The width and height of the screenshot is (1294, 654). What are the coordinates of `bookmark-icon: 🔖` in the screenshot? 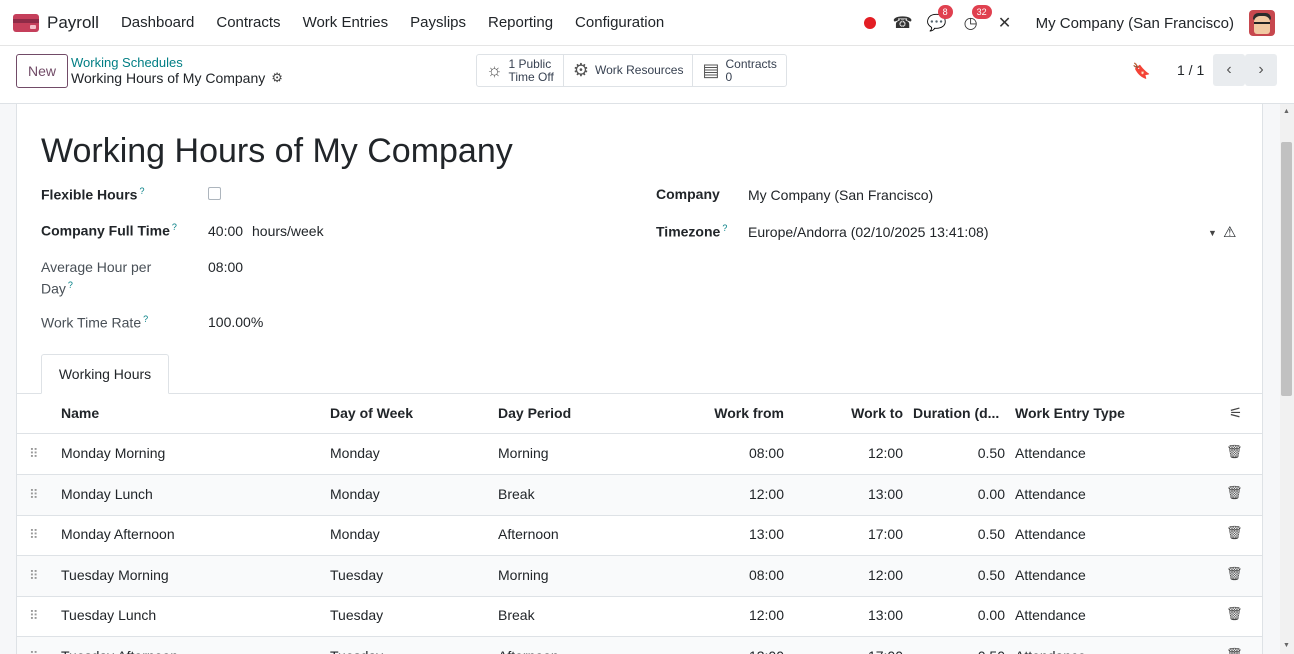 It's located at (1141, 71).